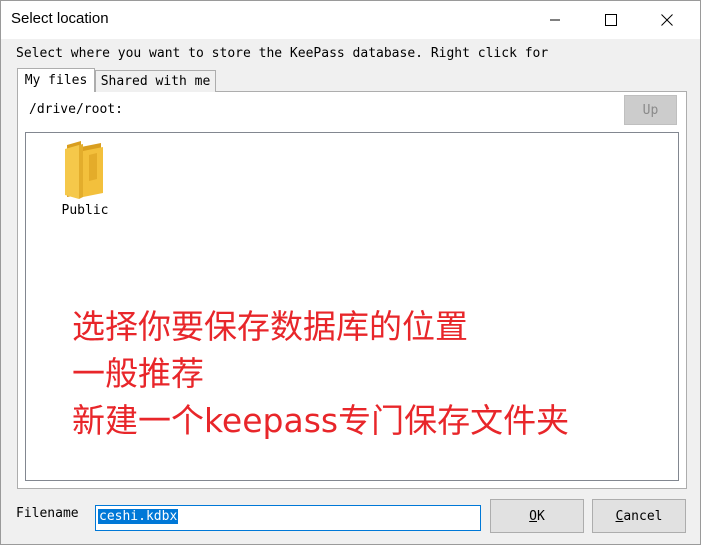  Describe the element at coordinates (47, 513) in the screenshot. I see `filename-label: Filename` at that location.